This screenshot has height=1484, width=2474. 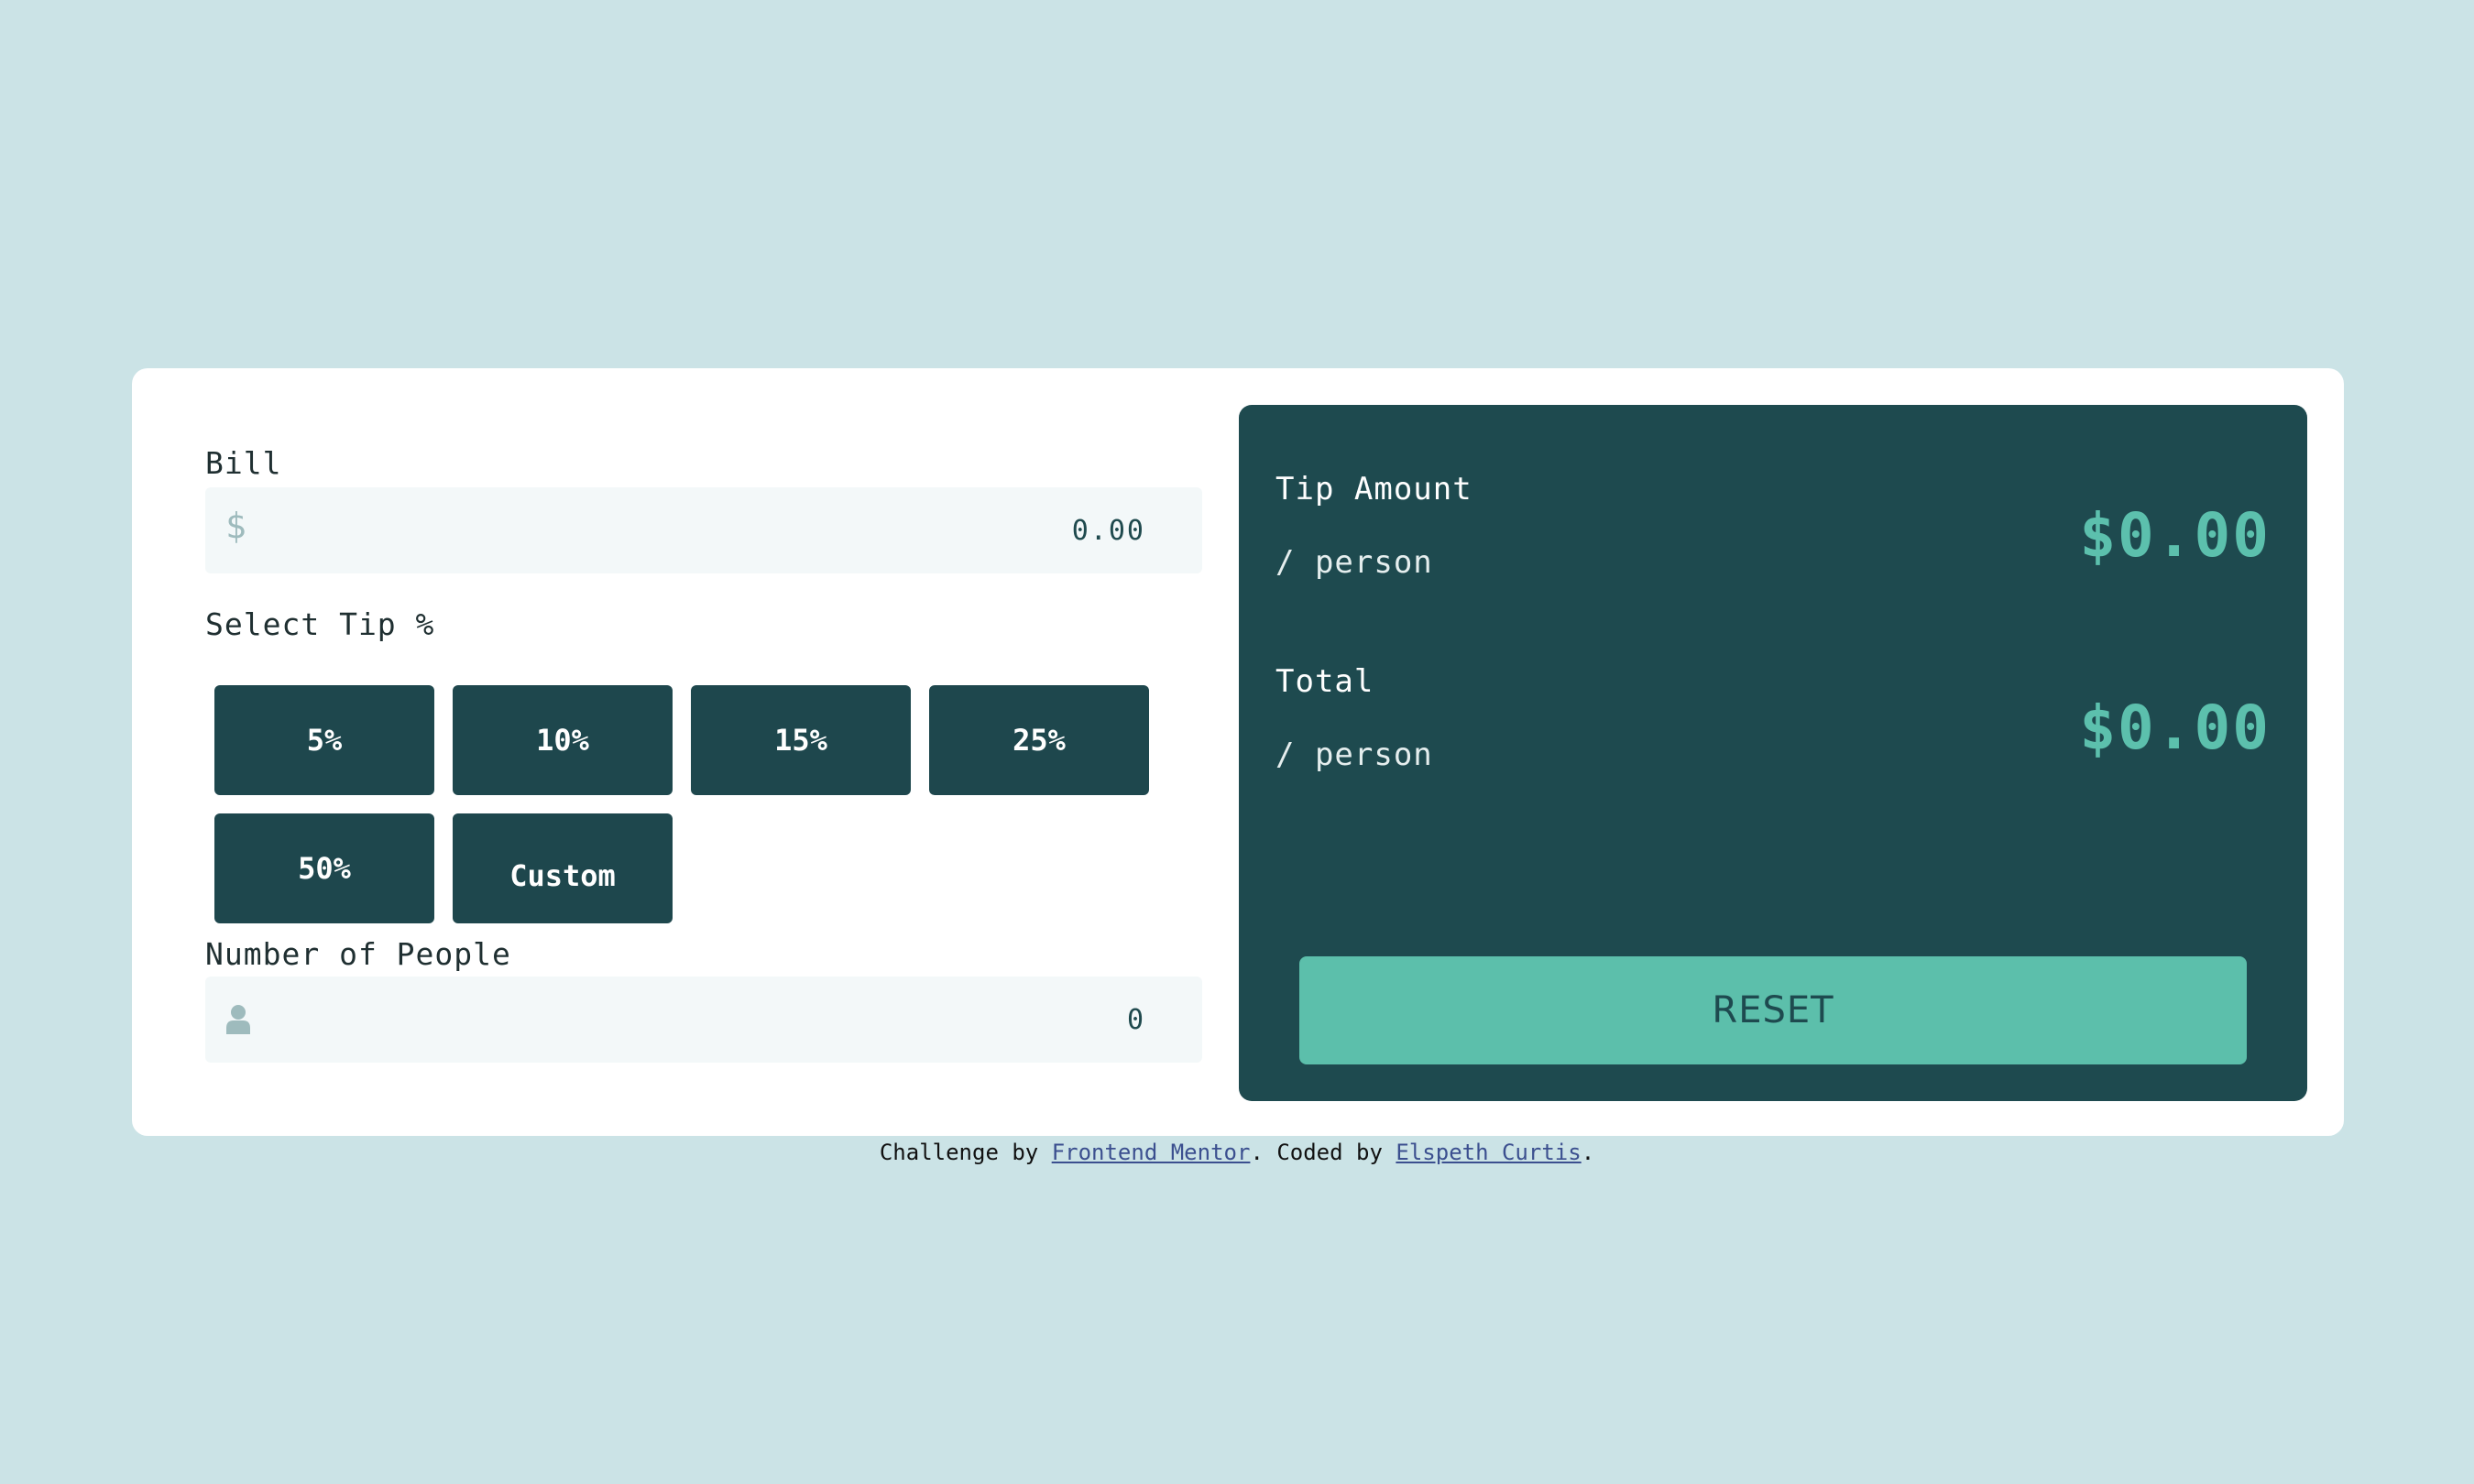 I want to click on footer-prefix: Challenge by, so click(x=965, y=1153).